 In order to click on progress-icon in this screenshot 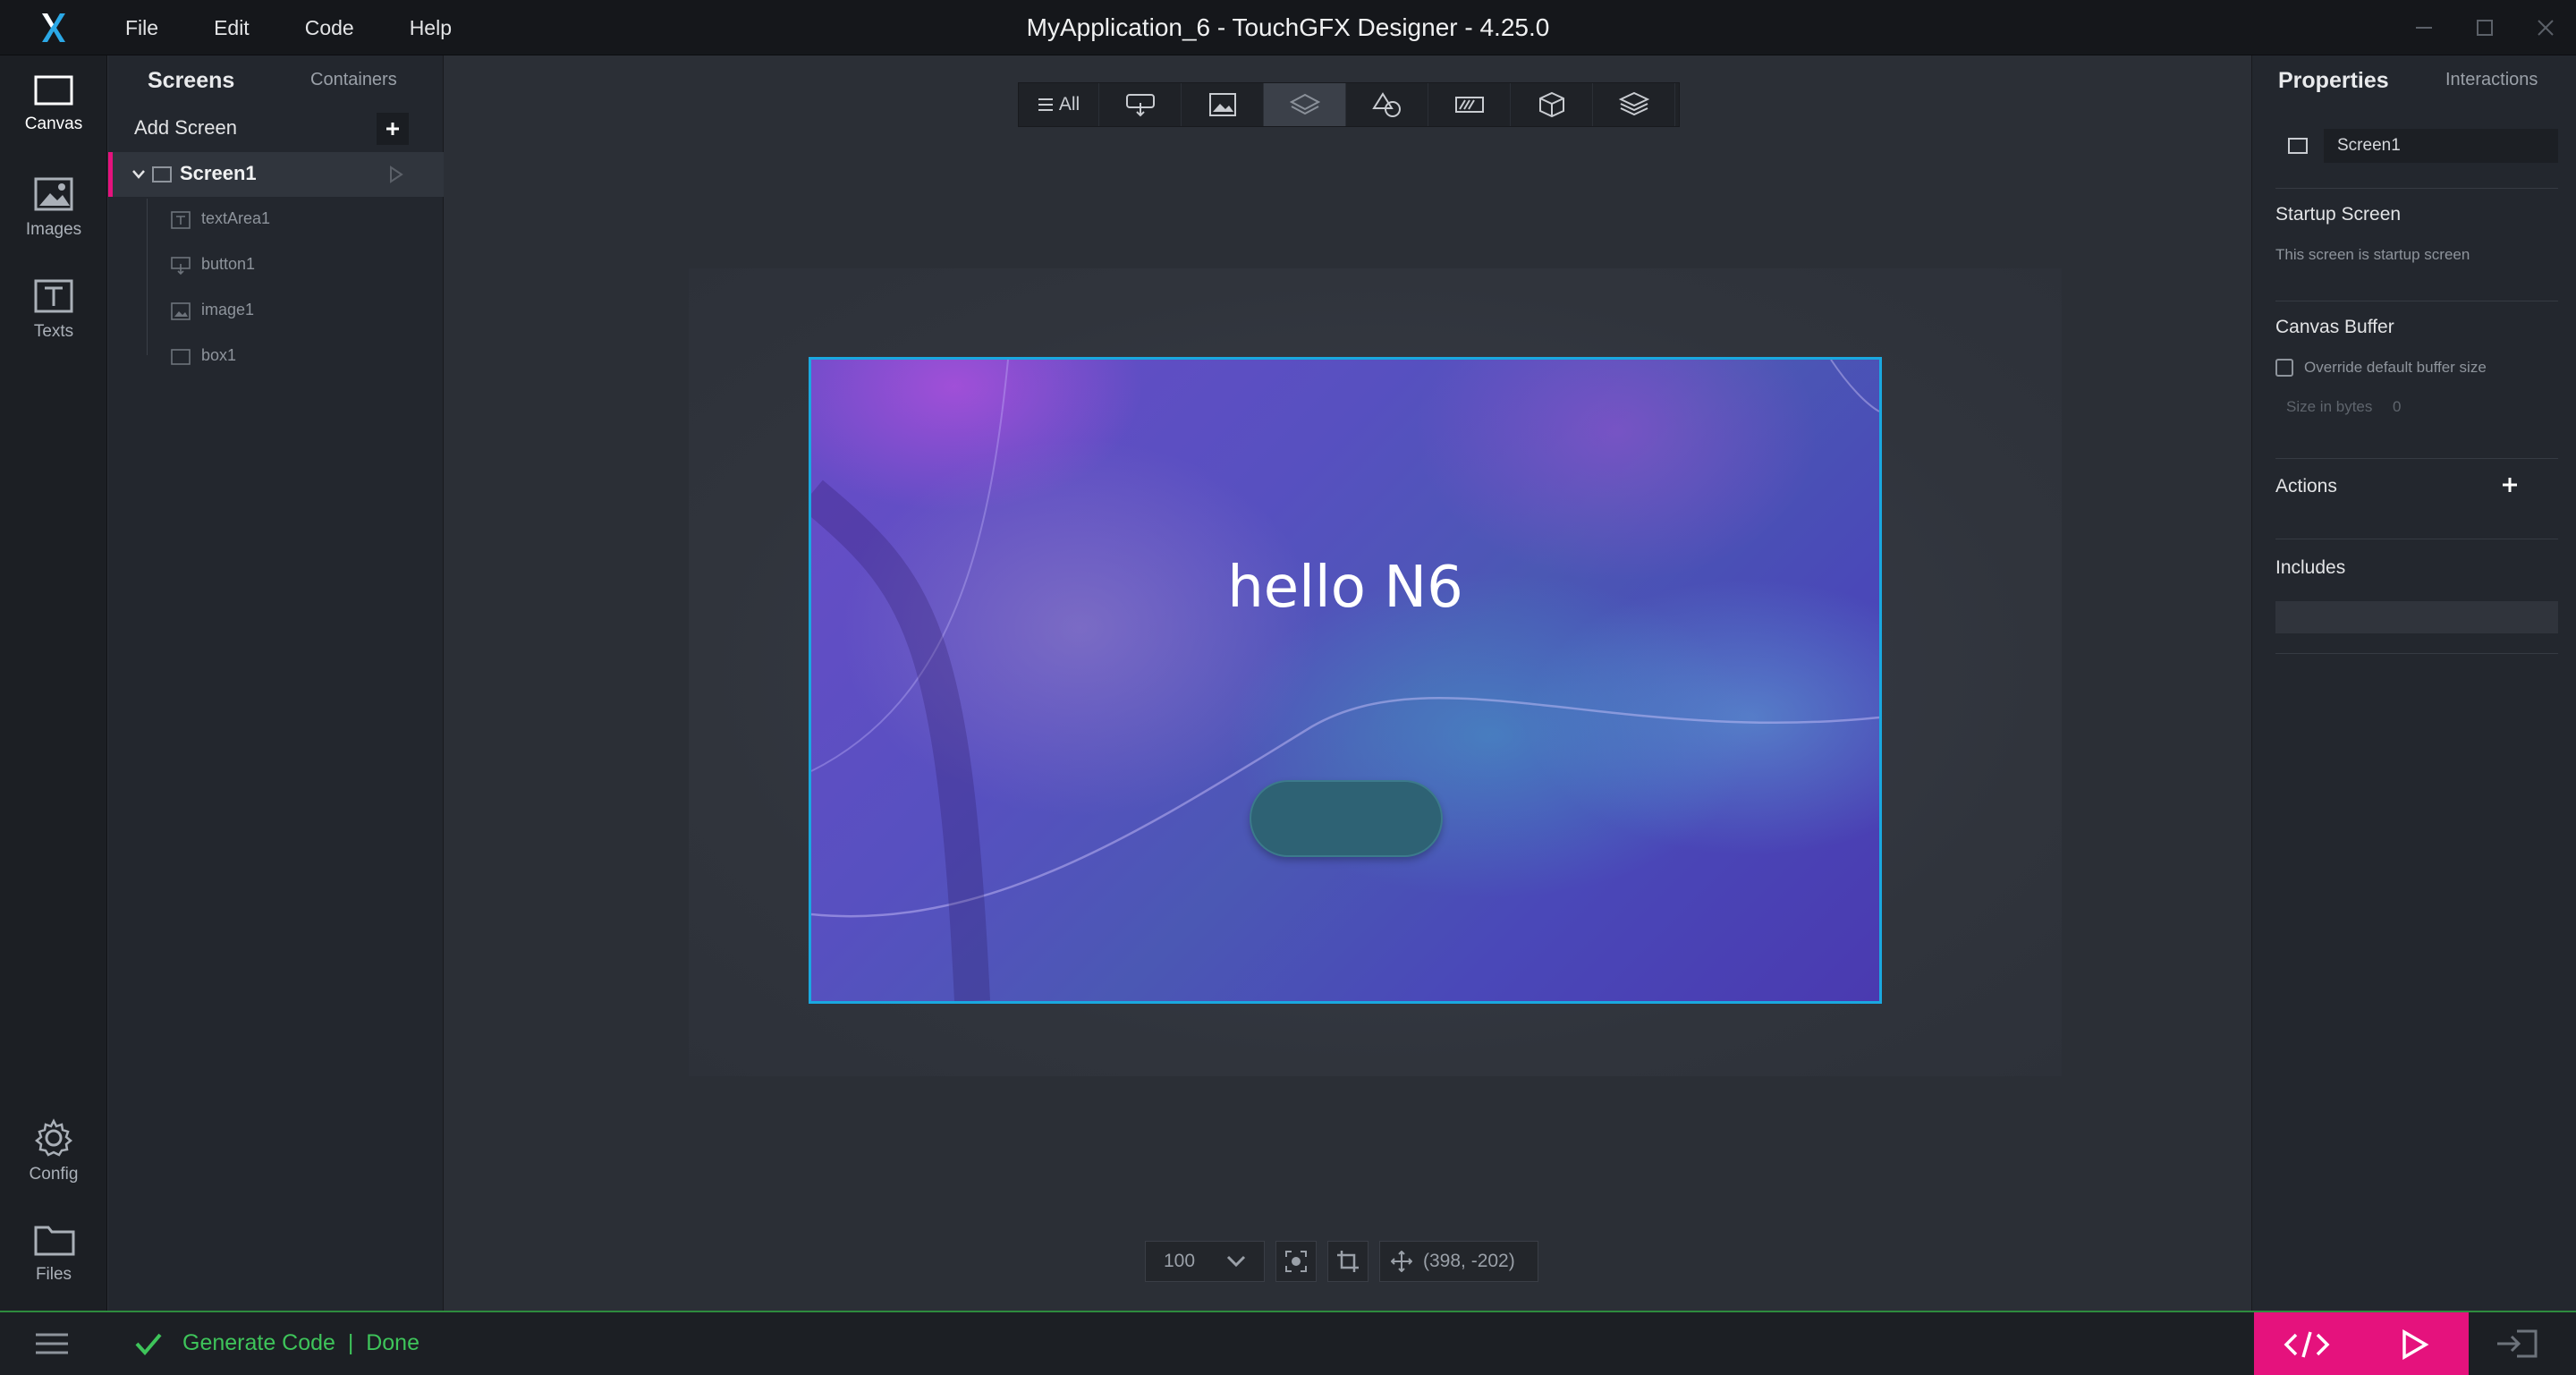, I will do `click(1469, 105)`.